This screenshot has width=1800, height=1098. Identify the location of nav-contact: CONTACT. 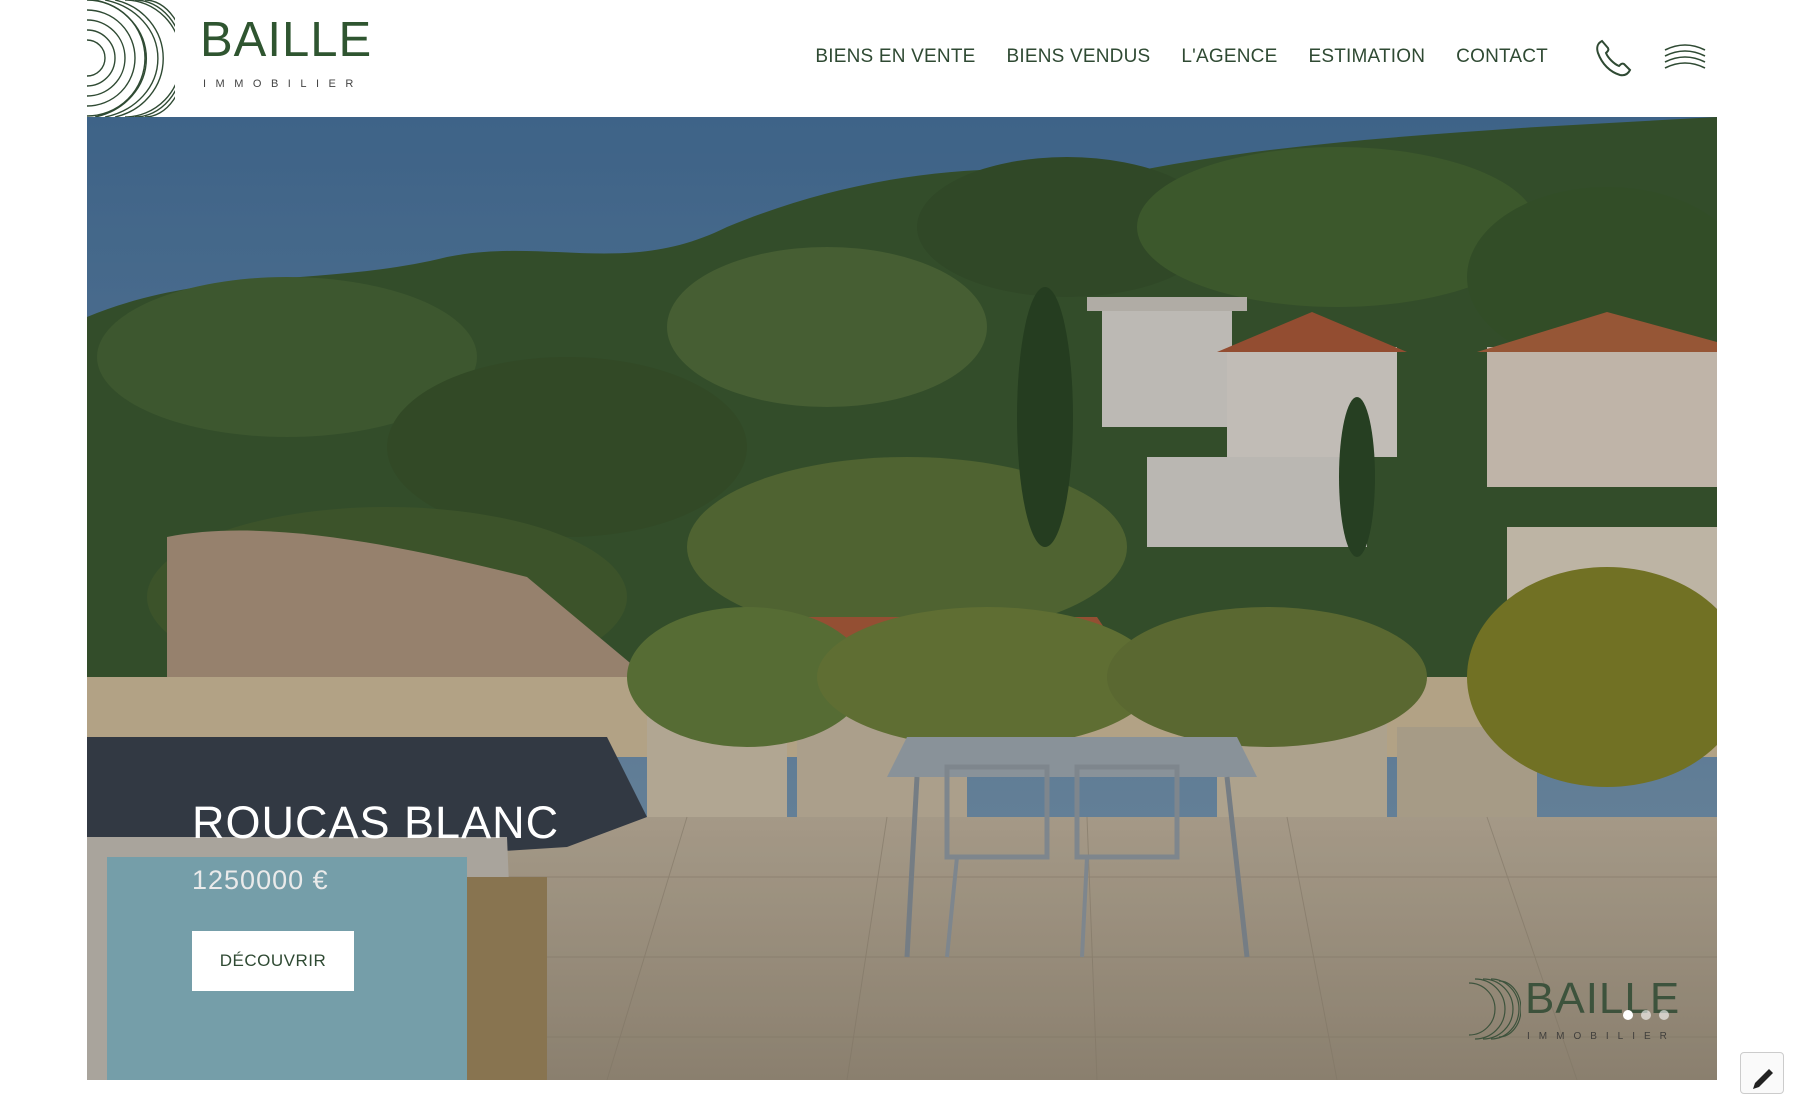
(1502, 57).